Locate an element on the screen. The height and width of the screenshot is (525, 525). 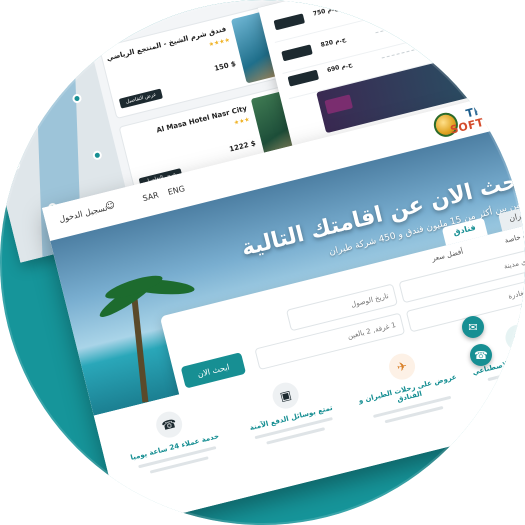
currency-switch: SAR is located at coordinates (151, 197).